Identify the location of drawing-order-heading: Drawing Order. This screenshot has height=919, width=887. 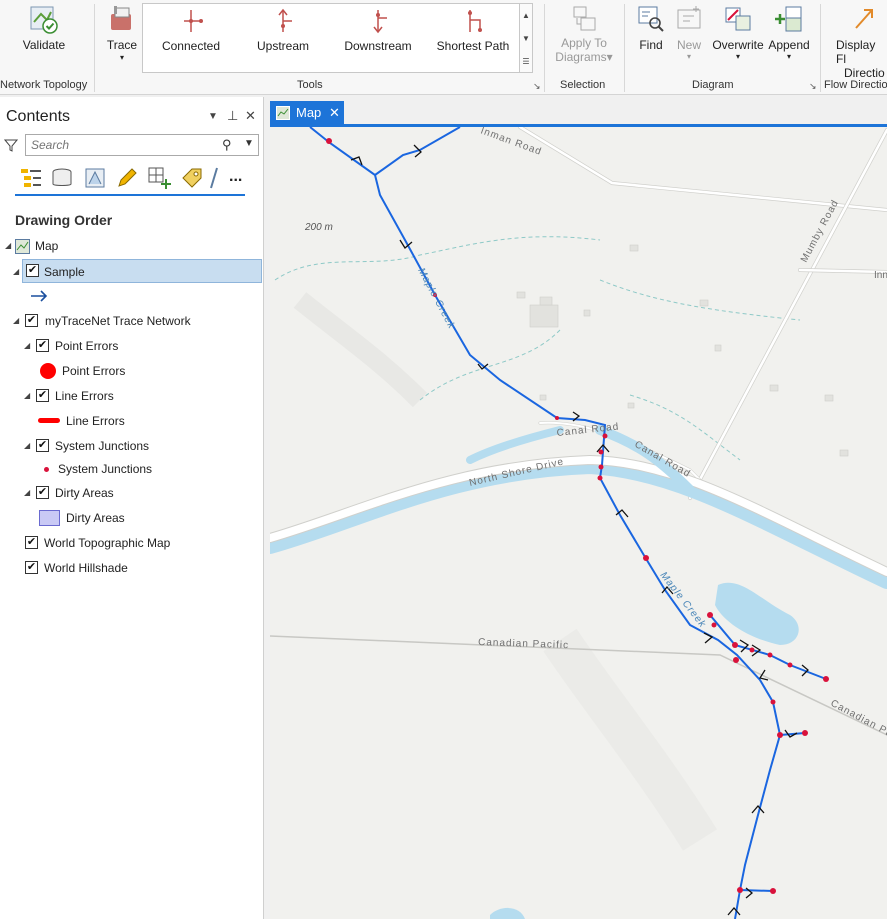
(64, 220).